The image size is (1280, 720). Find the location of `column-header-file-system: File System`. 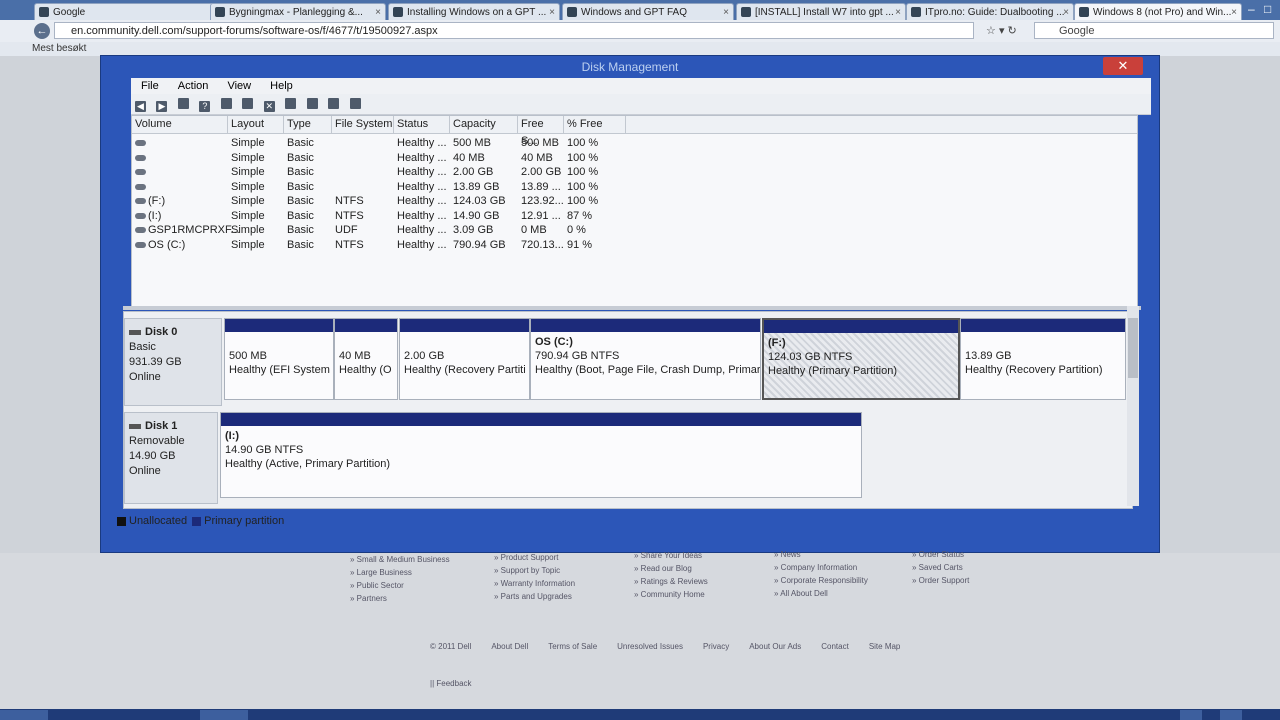

column-header-file-system: File System is located at coordinates (363, 124).